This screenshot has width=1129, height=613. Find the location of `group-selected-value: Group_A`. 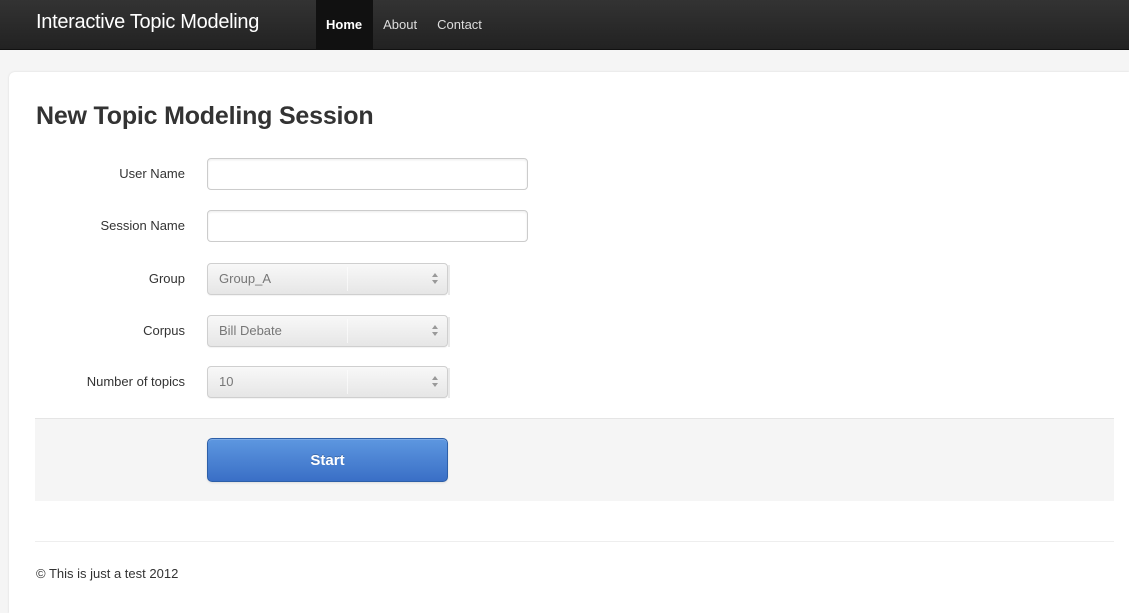

group-selected-value: Group_A is located at coordinates (245, 278).